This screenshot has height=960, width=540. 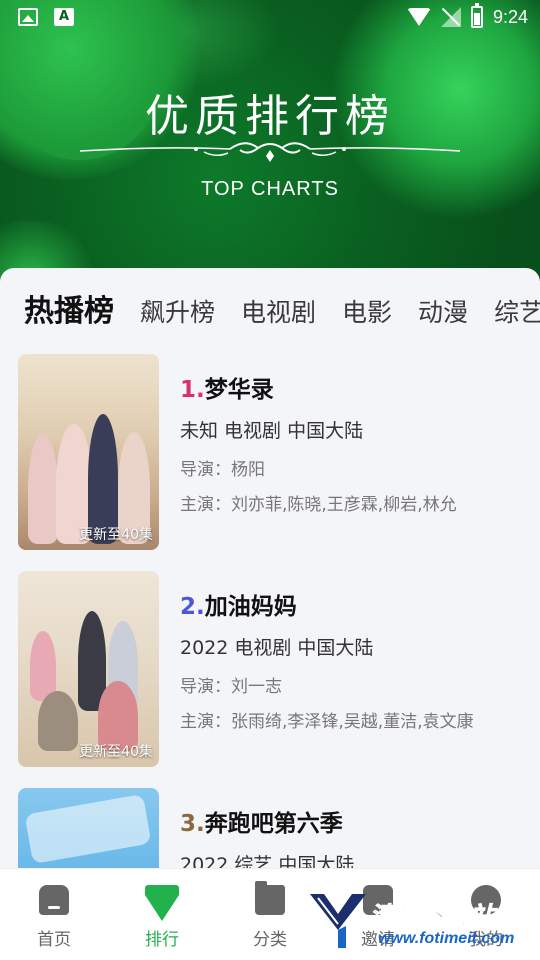 I want to click on item-title: 2.加油妈妈, so click(x=327, y=604).